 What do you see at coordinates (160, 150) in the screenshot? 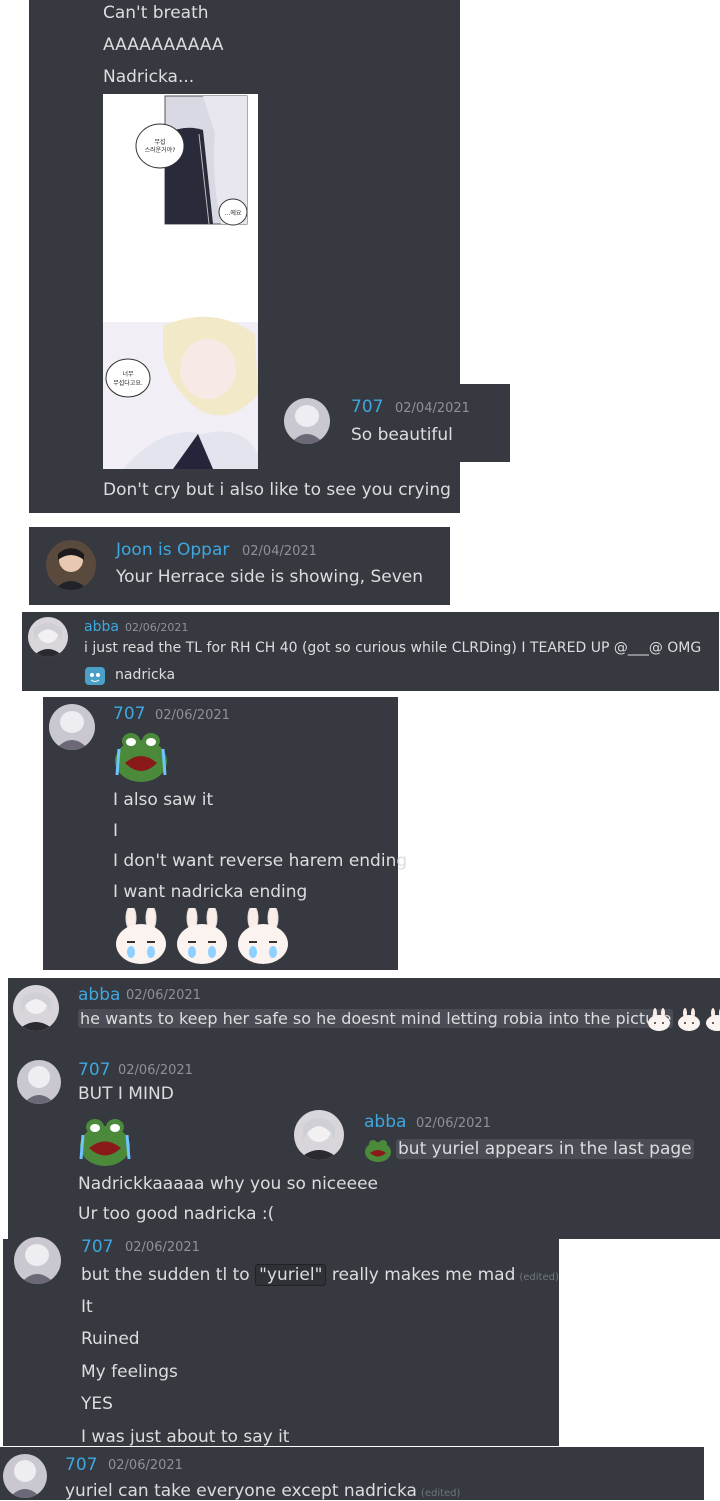
I see `svg-text: 스러운거야?` at bounding box center [160, 150].